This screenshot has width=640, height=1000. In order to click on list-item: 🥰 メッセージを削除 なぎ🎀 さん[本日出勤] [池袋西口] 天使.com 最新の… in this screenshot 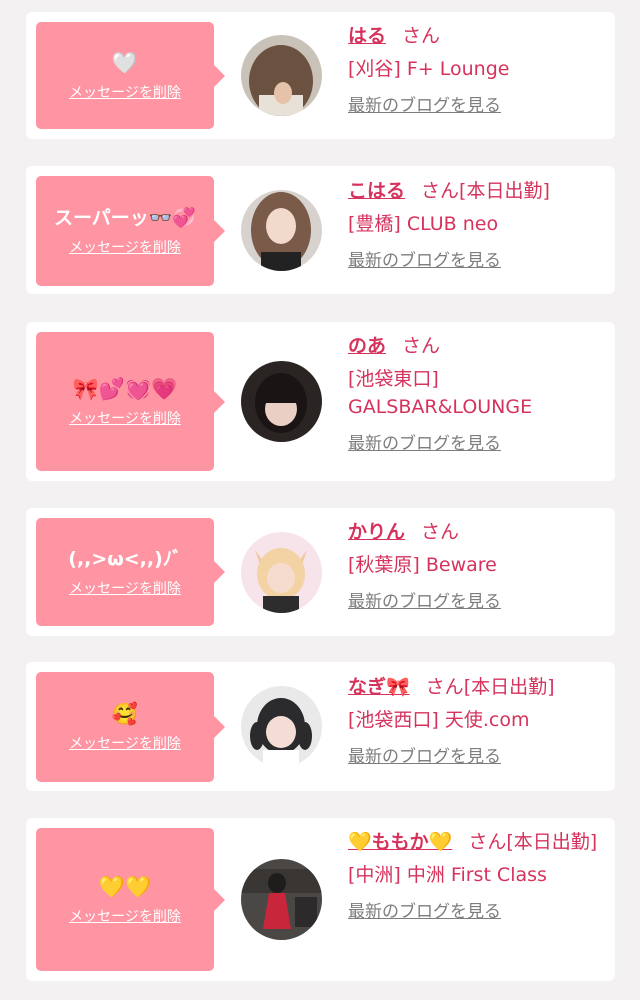, I will do `click(320, 726)`.